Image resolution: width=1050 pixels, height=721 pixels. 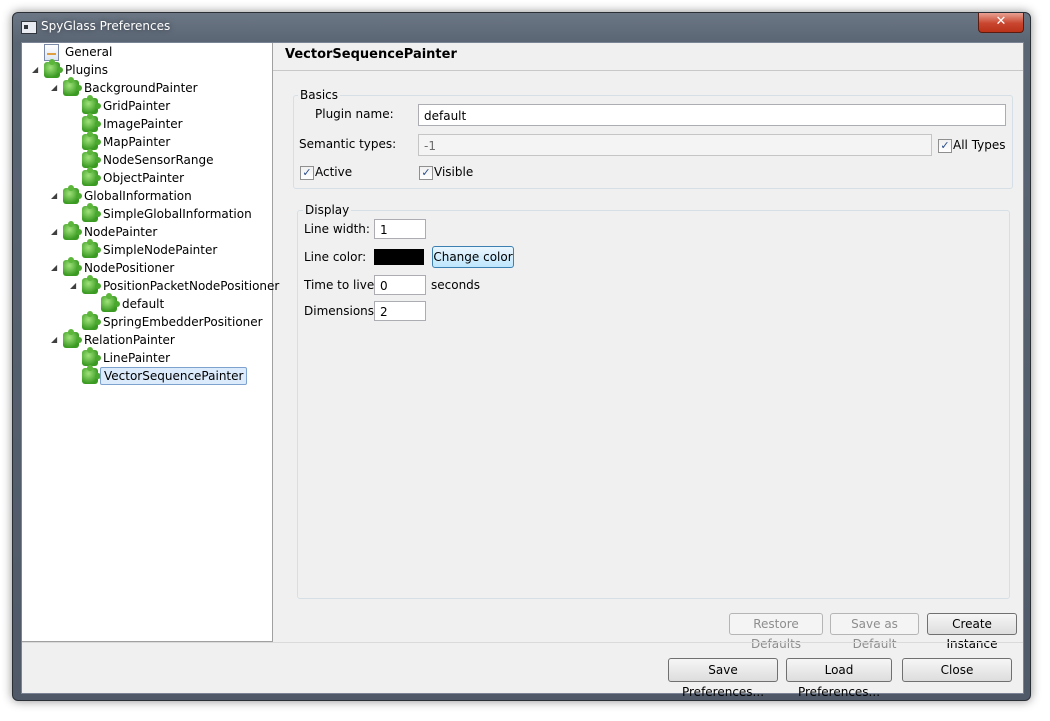 What do you see at coordinates (129, 340) in the screenshot?
I see `tree-item-label: RelationPainter` at bounding box center [129, 340].